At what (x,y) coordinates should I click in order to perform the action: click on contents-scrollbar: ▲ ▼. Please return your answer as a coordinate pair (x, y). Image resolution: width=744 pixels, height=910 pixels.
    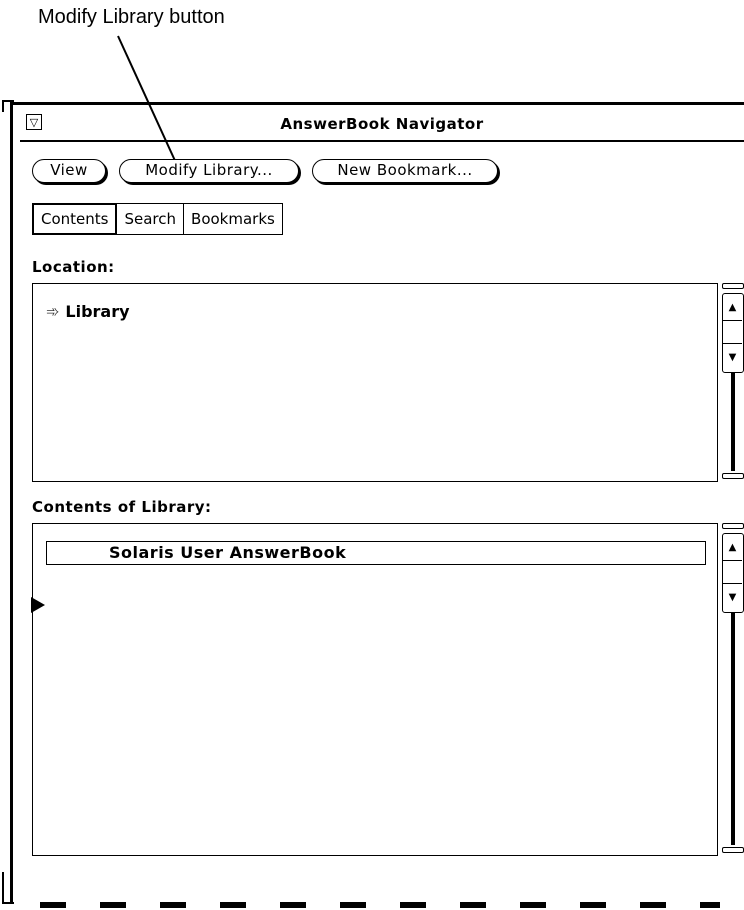
    Looking at the image, I should click on (733, 689).